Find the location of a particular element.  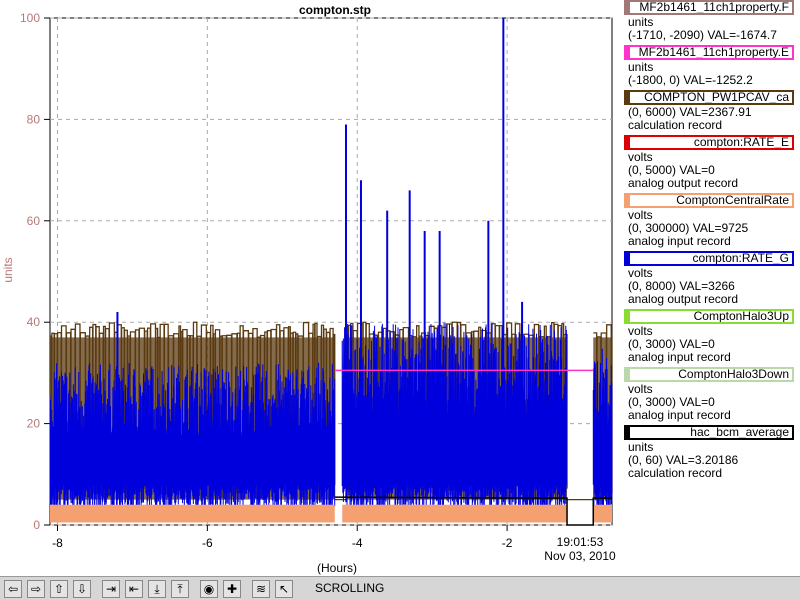

legend-series-name: hac_bcm_average is located at coordinates (709, 432).